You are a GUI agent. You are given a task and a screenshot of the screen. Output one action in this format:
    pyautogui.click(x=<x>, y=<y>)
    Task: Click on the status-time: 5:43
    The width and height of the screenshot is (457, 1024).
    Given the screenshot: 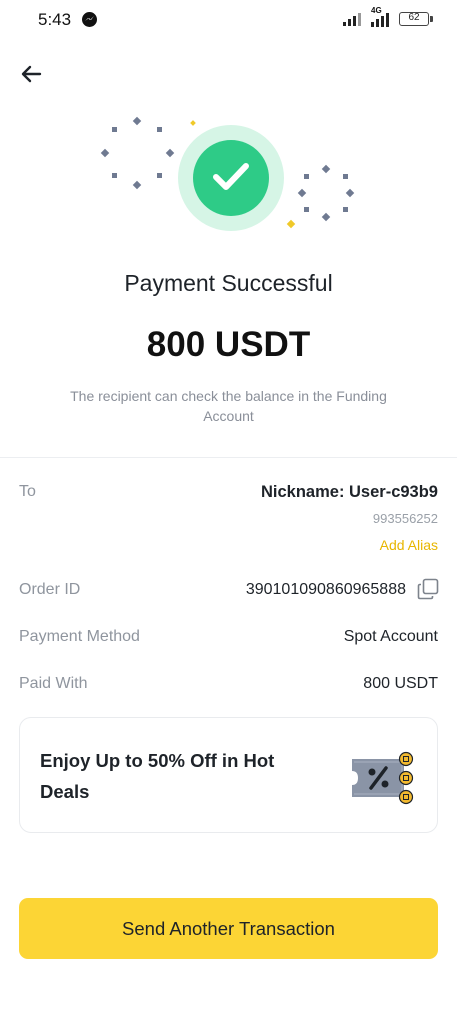 What is the action you would take?
    pyautogui.click(x=55, y=19)
    